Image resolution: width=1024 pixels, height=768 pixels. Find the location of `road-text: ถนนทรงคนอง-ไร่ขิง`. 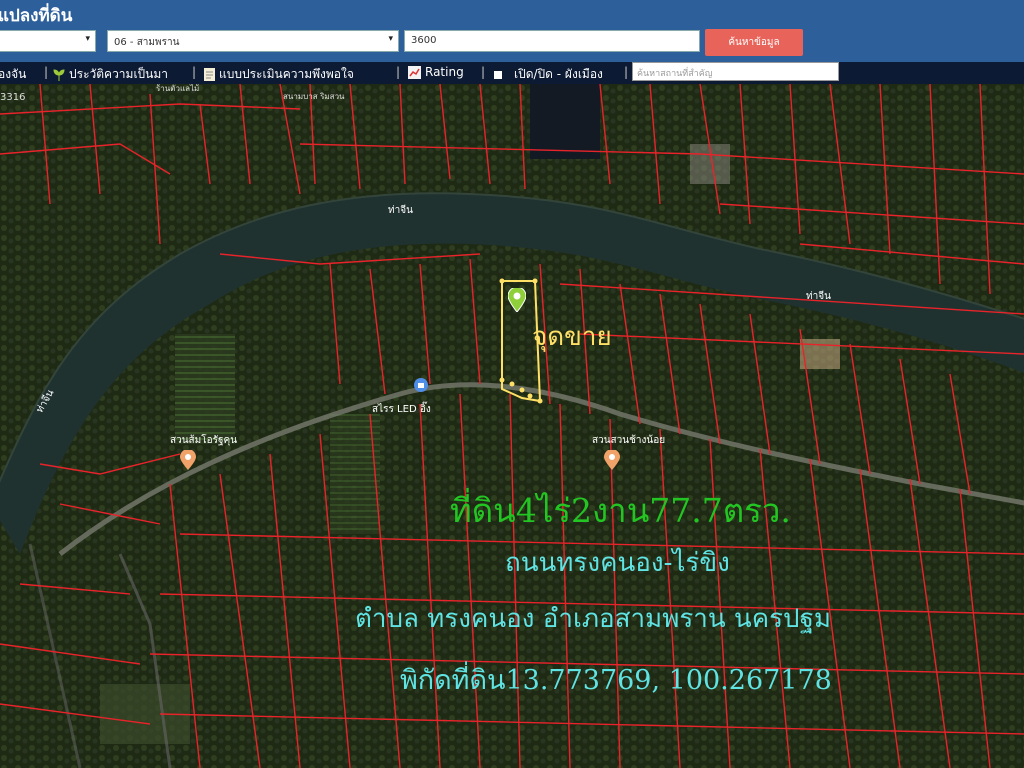

road-text: ถนนทรงคนอง-ไร่ขิง is located at coordinates (617, 563).